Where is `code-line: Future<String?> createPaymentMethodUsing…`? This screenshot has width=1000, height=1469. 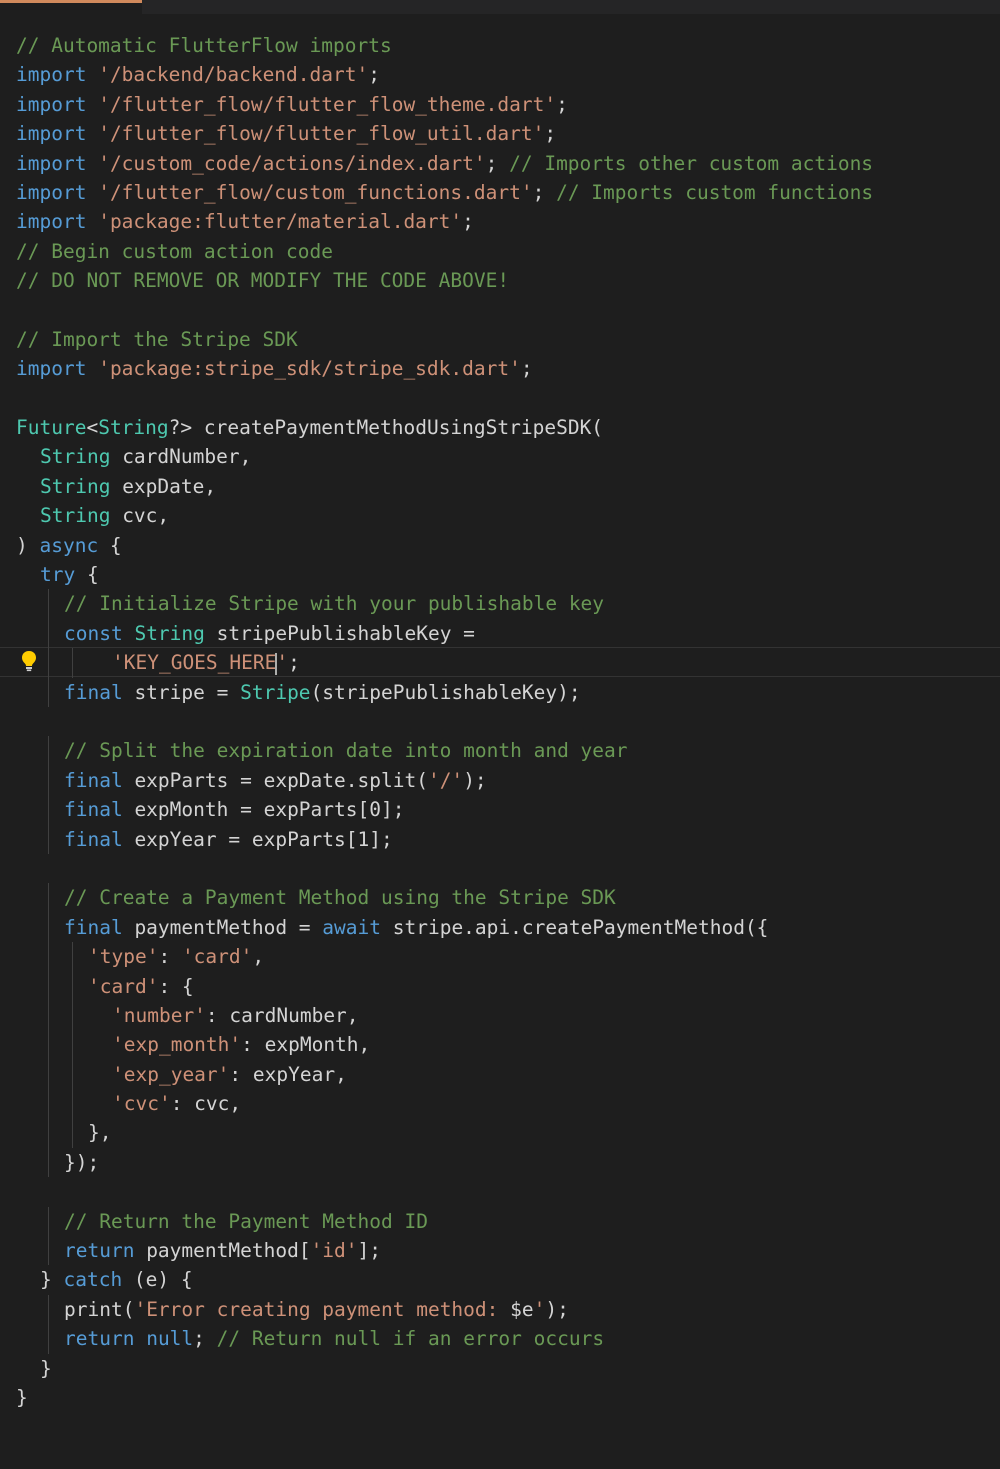 code-line: Future<String?> createPaymentMethodUsing… is located at coordinates (444, 427).